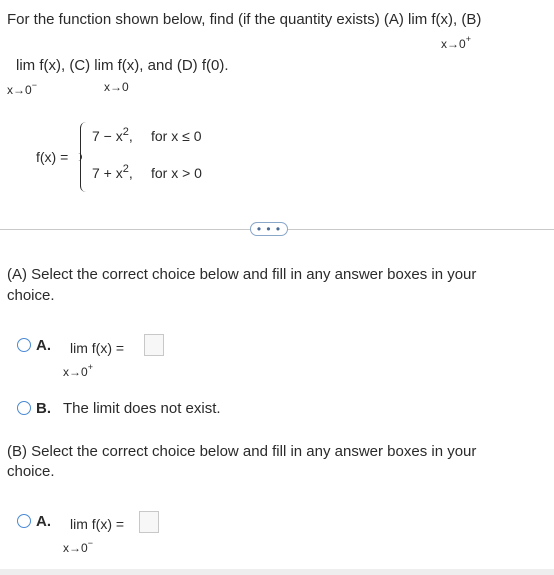 Image resolution: width=554 pixels, height=575 pixels. What do you see at coordinates (31, 471) in the screenshot?
I see `part-b-prompt-line-2: choice.` at bounding box center [31, 471].